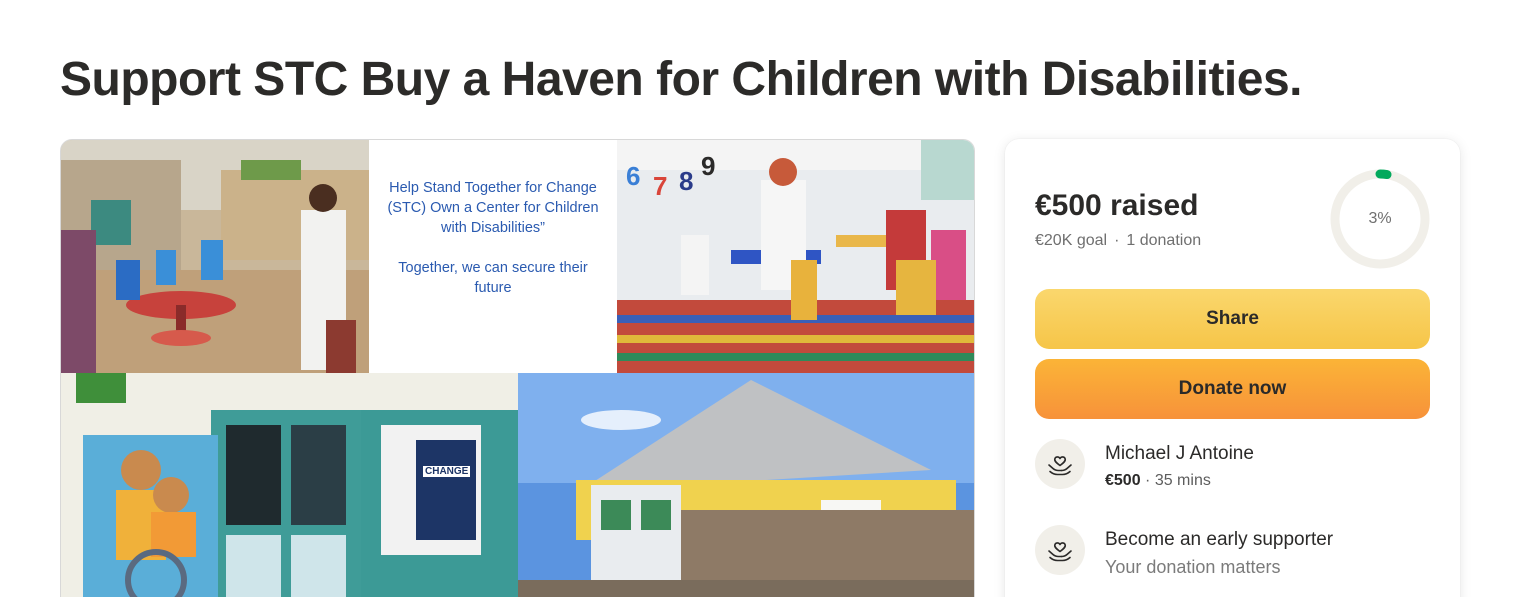 The width and height of the screenshot is (1522, 597). Describe the element at coordinates (493, 208) in the screenshot. I see `caption-line-2: (STC) Own a Center for Children` at that location.